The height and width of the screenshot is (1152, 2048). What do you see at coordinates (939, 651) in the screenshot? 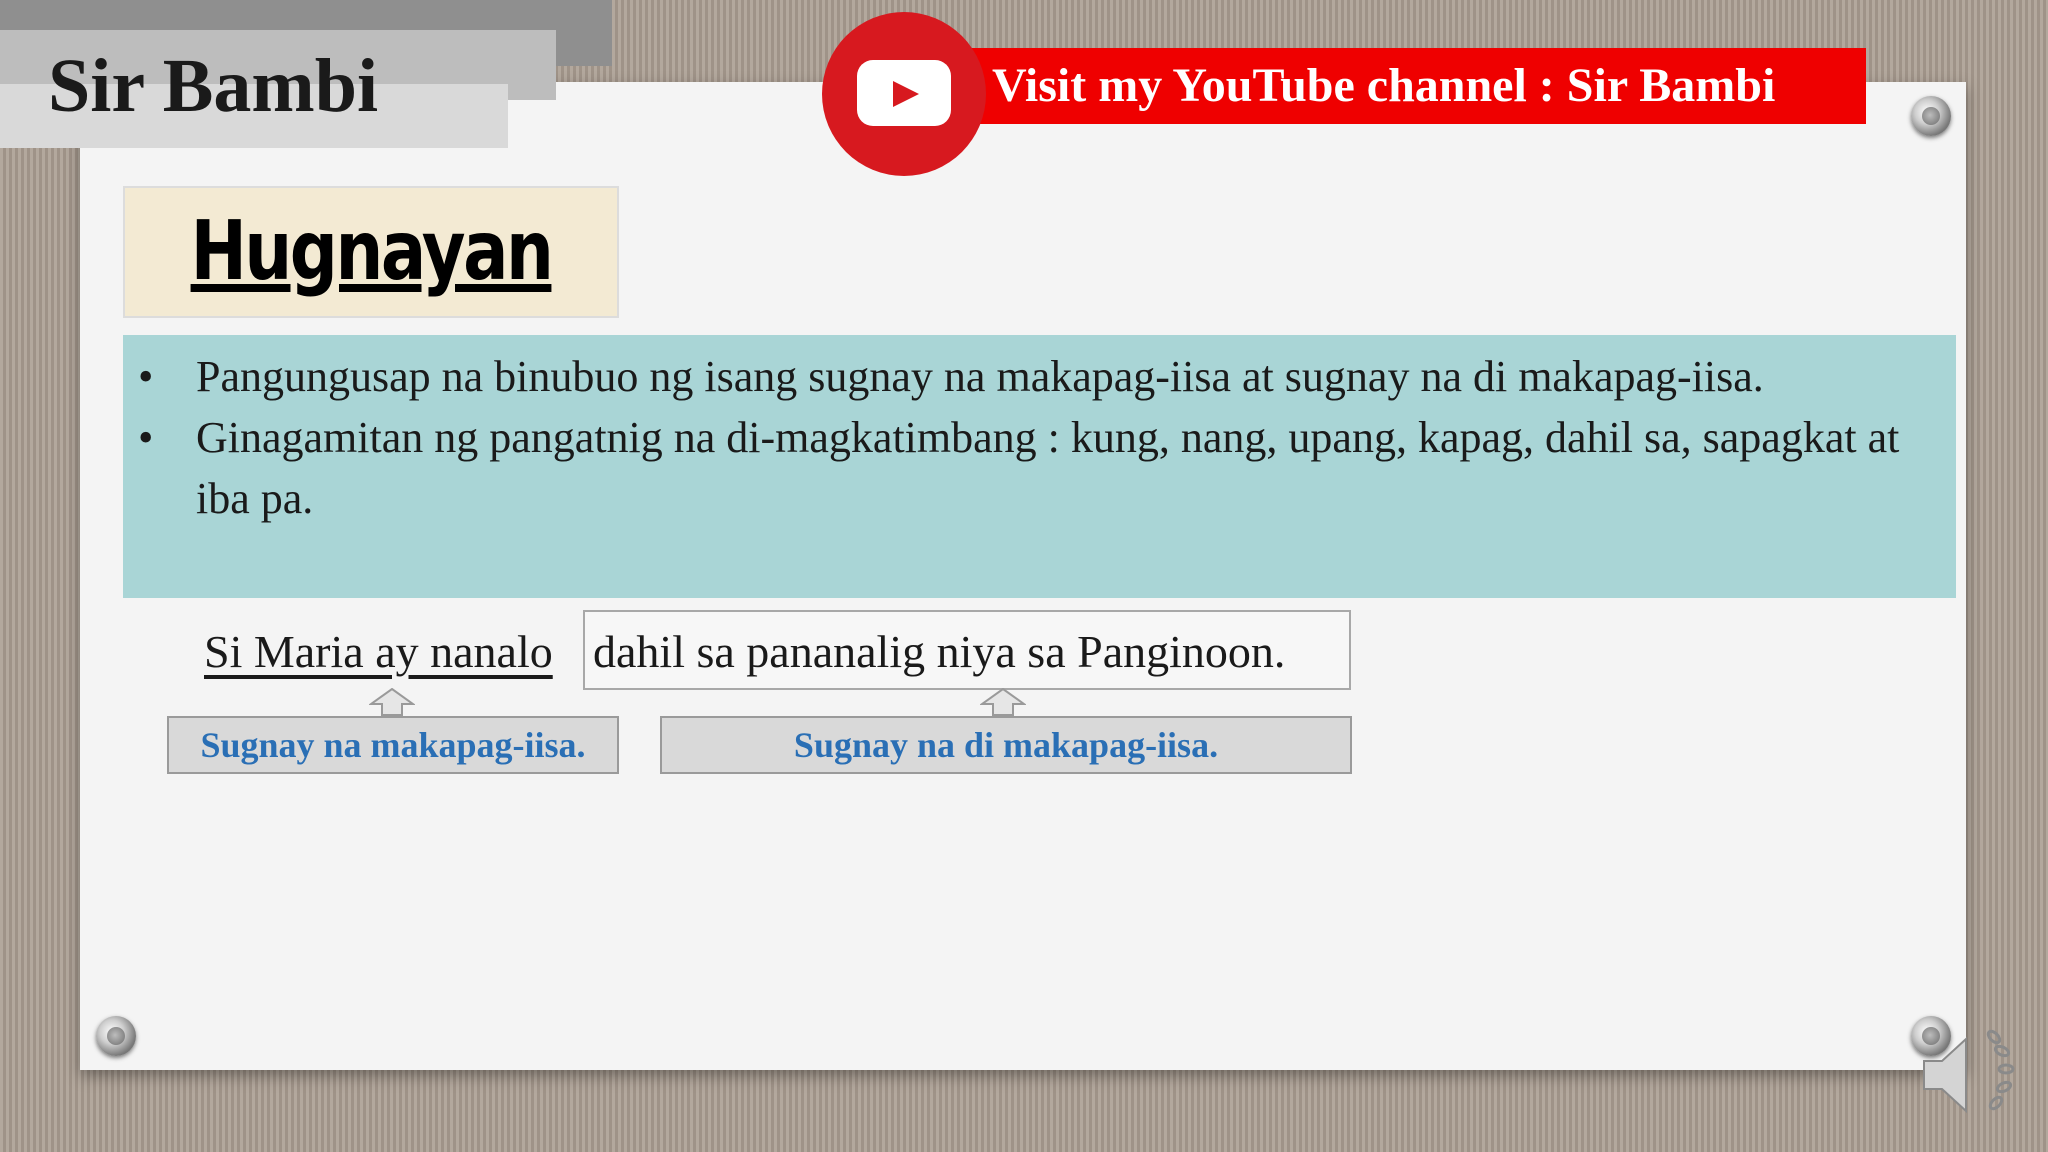
I see `sub-clause-text: dahil sa pananalig niya sa Panginoon.` at bounding box center [939, 651].